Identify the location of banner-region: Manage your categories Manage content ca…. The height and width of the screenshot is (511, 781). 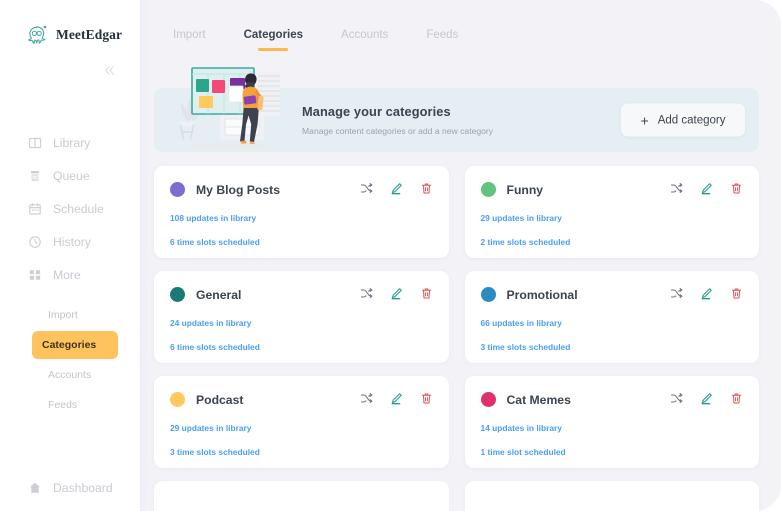
(456, 105).